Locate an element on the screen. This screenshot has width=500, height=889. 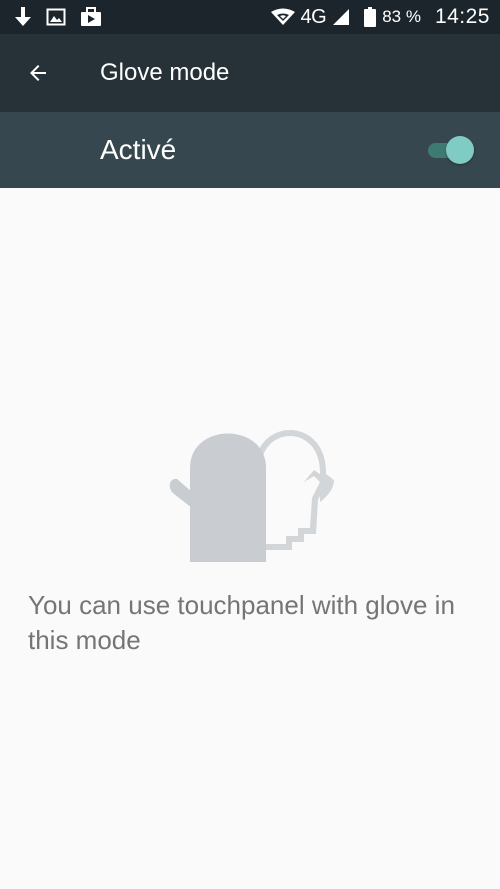
glove-icon is located at coordinates (251, 493).